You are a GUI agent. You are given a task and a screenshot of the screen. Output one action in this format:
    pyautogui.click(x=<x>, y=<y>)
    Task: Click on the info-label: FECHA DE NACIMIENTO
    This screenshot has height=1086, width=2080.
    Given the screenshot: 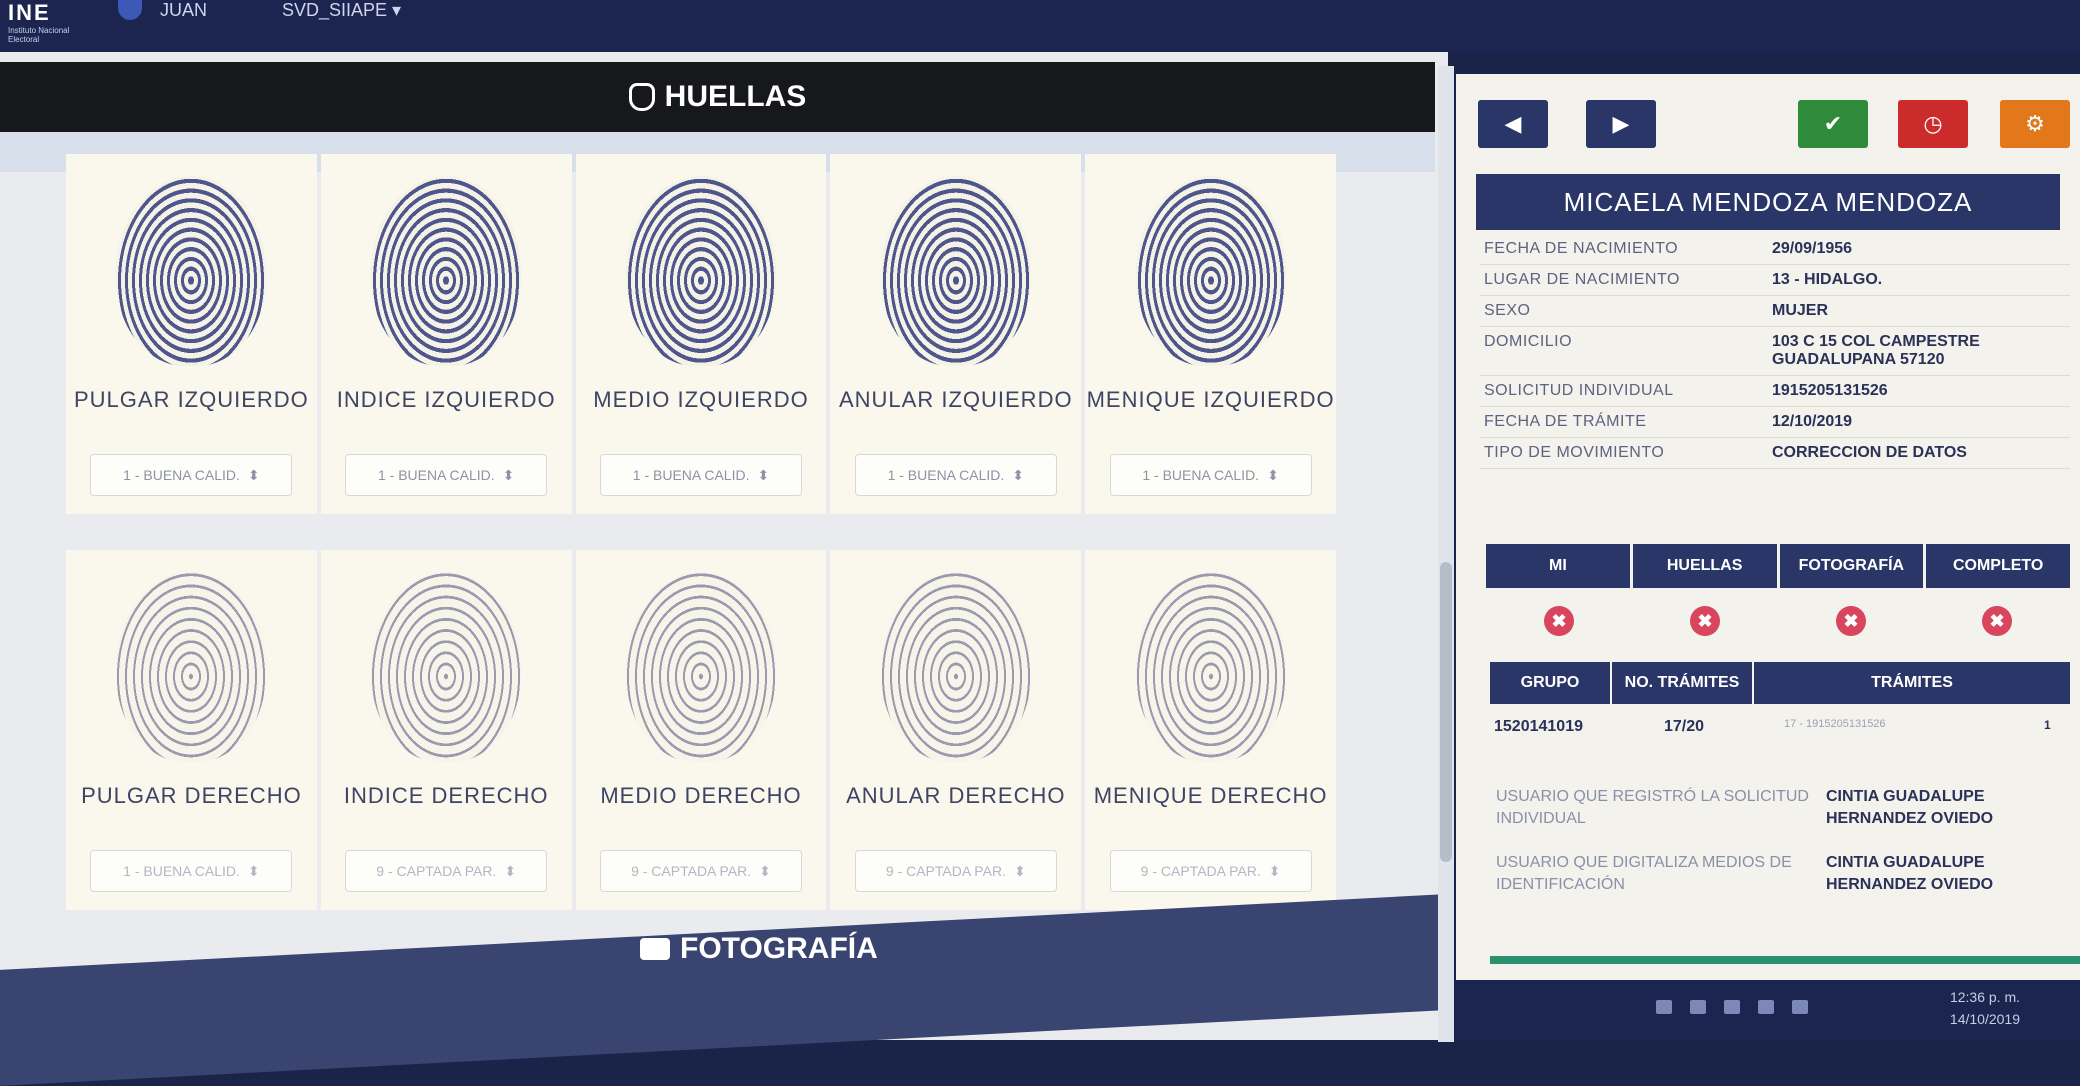 What is the action you would take?
    pyautogui.click(x=1581, y=248)
    